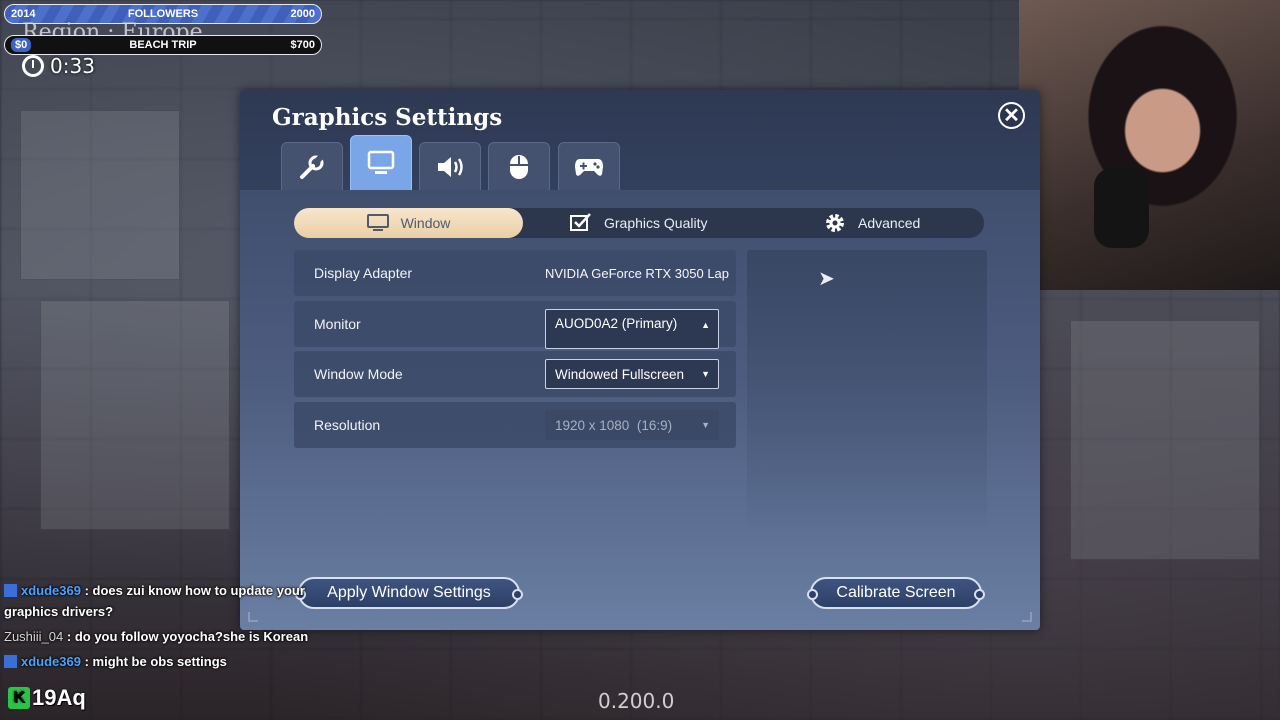 This screenshot has width=1280, height=720. What do you see at coordinates (302, 45) in the screenshot?
I see `donation-target: $700` at bounding box center [302, 45].